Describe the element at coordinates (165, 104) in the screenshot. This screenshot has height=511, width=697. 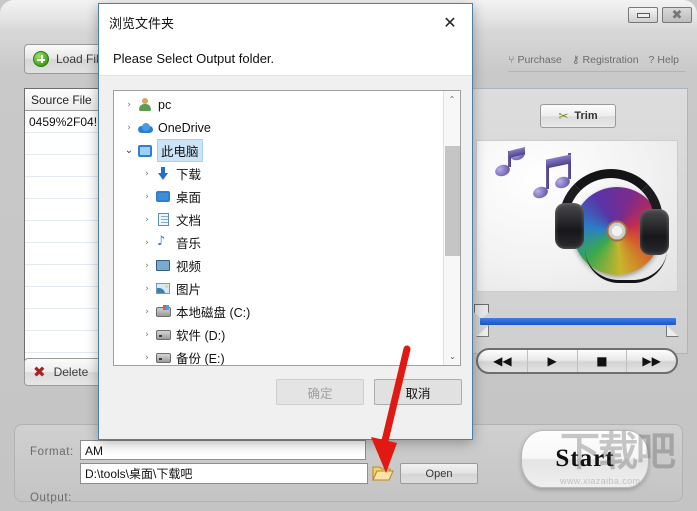
I see `tree-item-label: pc` at that location.